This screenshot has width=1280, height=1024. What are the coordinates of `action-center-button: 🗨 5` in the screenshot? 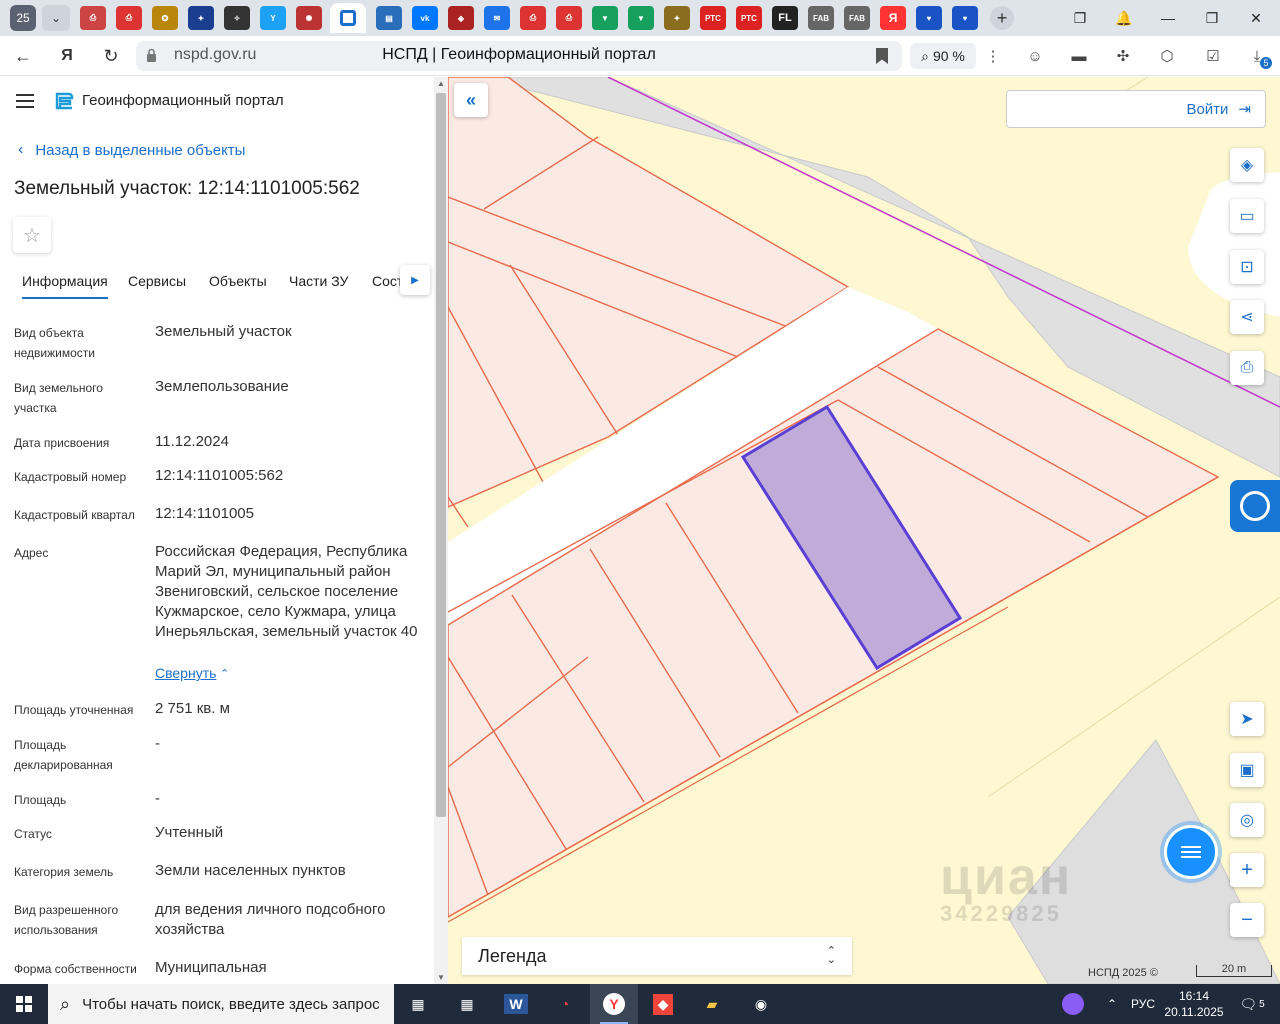 It's located at (1252, 1004).